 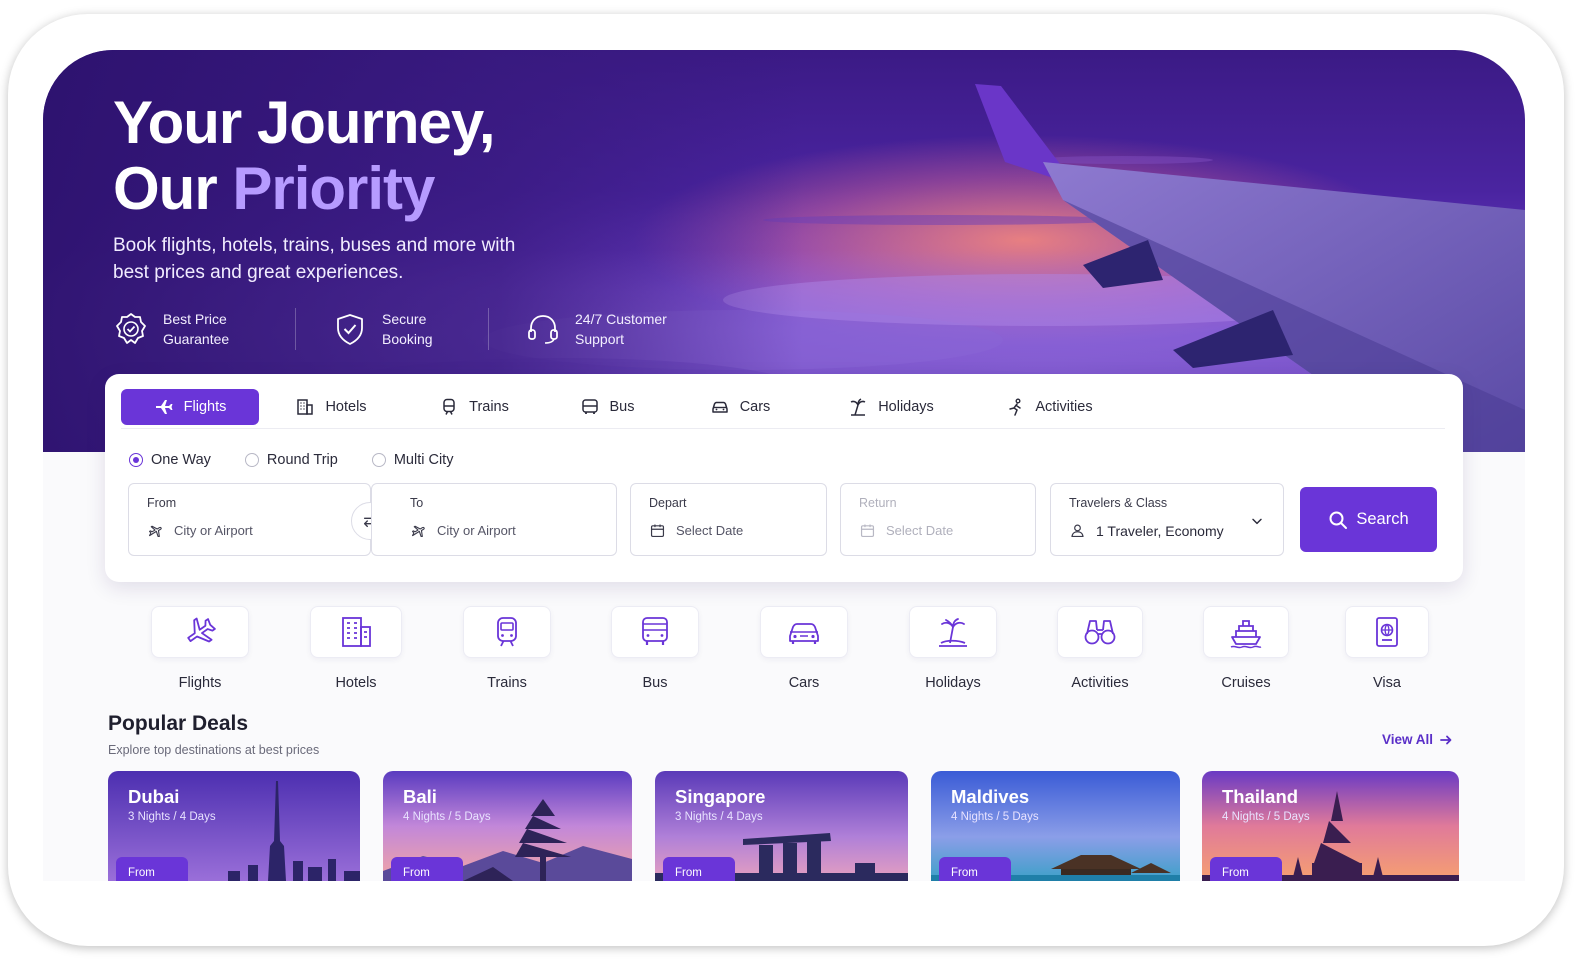 What do you see at coordinates (346, 407) in the screenshot?
I see `tab-label: Hotels` at bounding box center [346, 407].